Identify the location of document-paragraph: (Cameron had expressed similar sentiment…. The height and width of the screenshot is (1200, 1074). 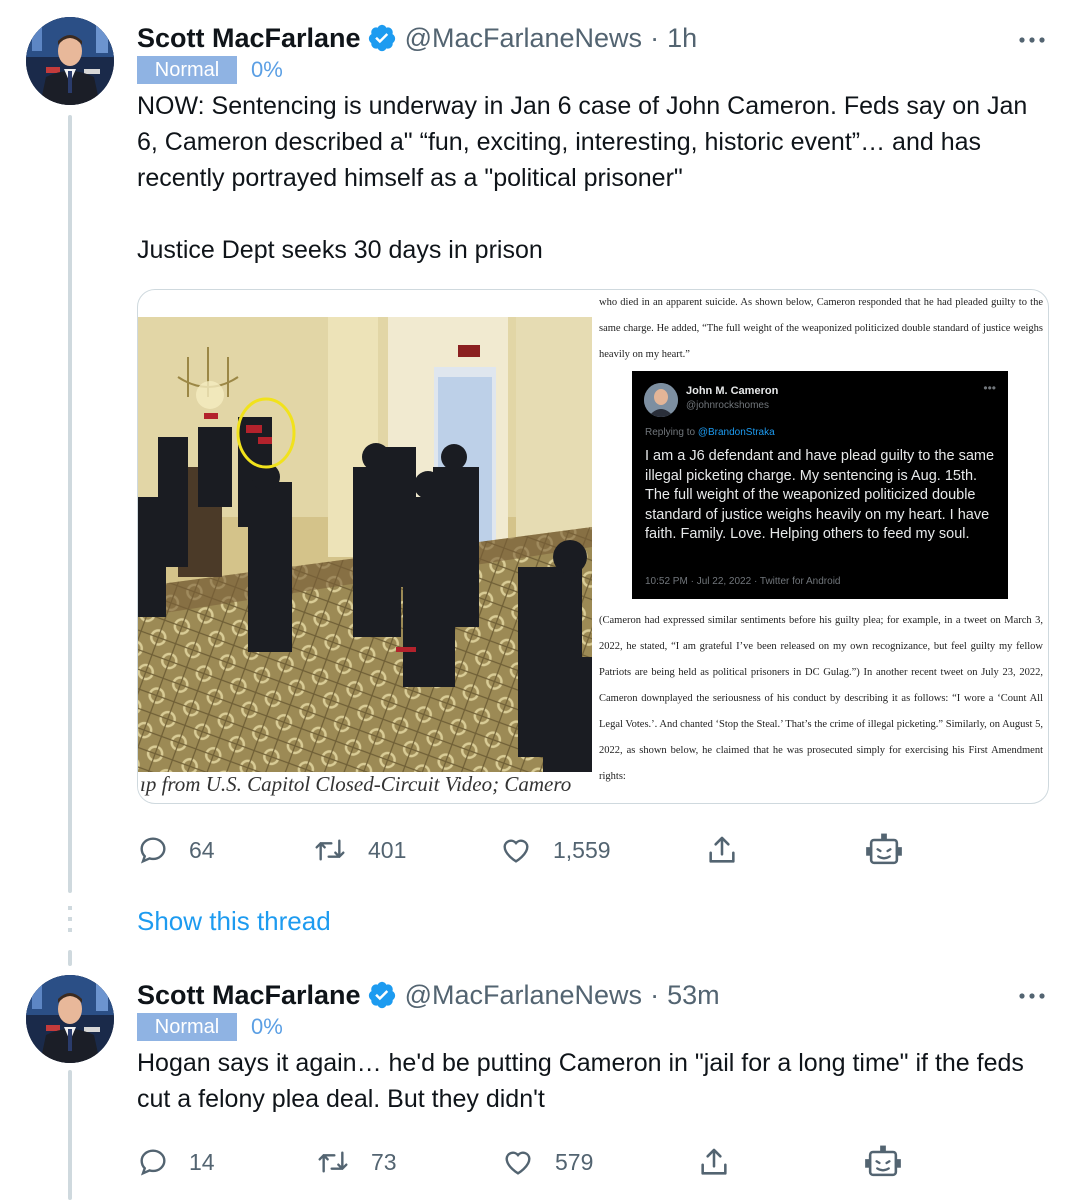
(821, 698).